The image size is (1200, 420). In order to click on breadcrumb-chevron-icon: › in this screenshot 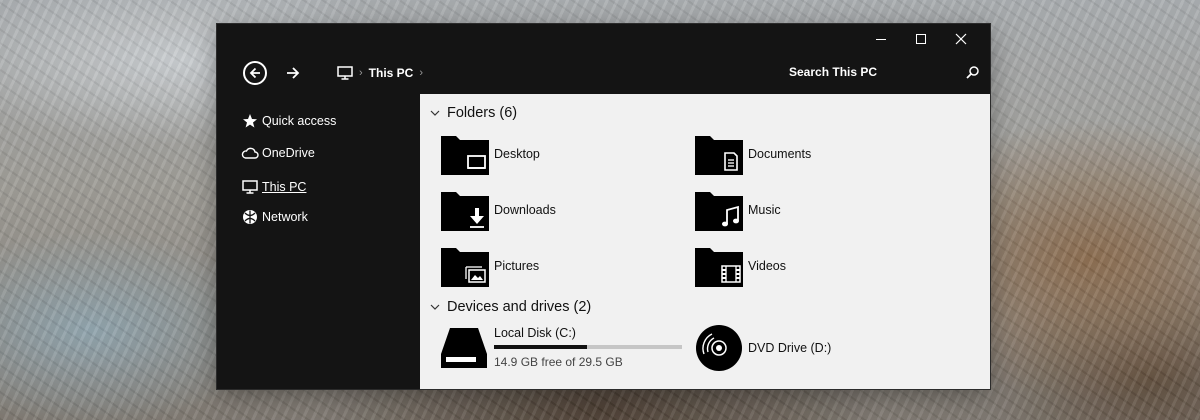, I will do `click(421, 73)`.